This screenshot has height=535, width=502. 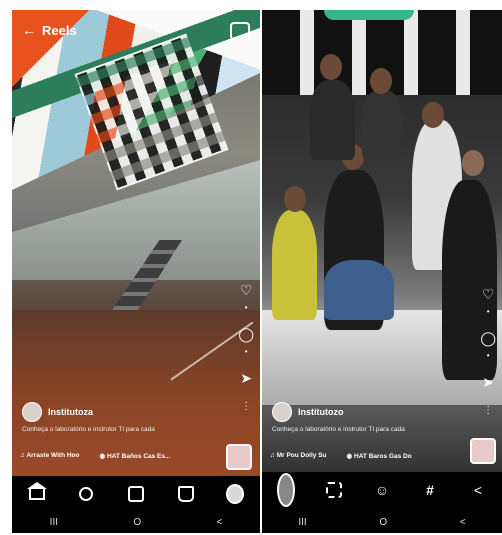 I want to click on reel-author: Institutozo, so click(x=308, y=412).